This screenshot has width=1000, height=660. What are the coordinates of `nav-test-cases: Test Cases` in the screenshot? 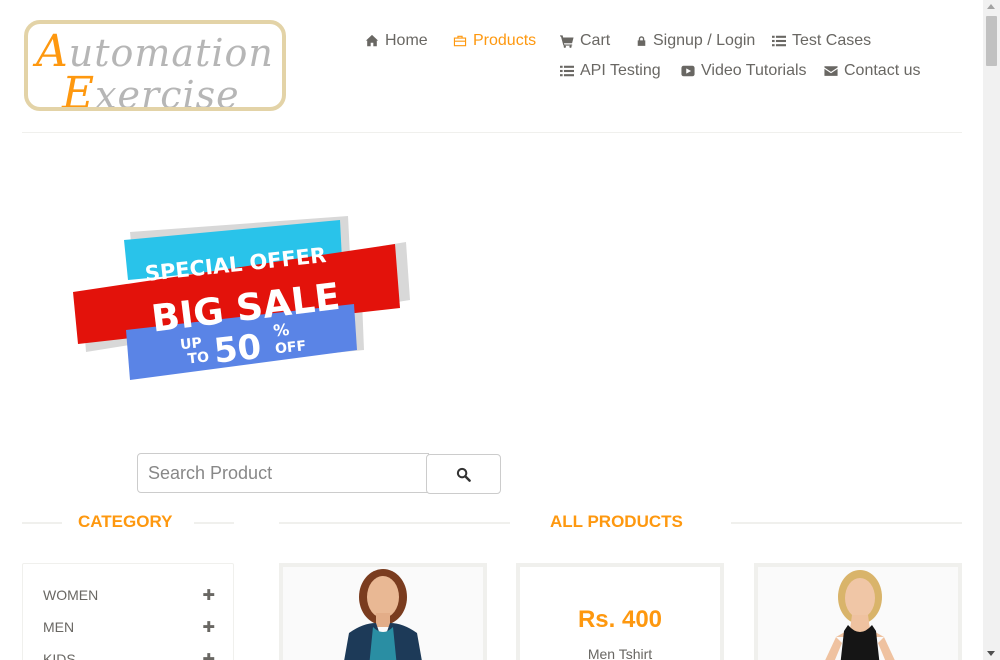 It's located at (821, 41).